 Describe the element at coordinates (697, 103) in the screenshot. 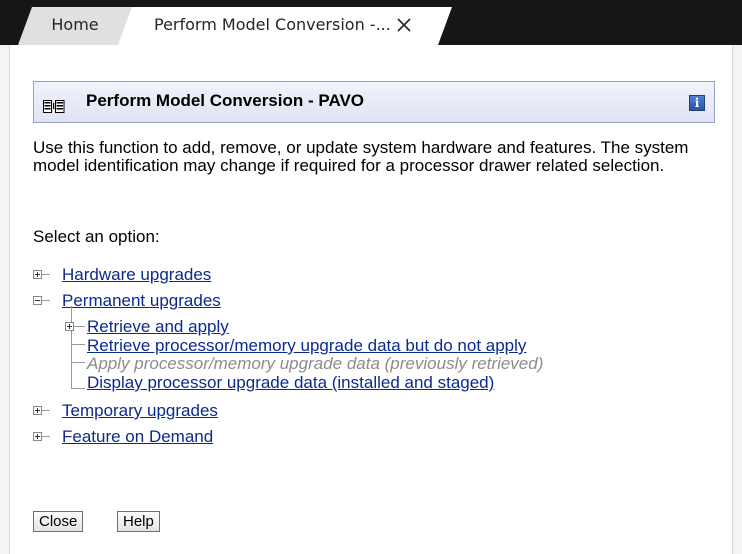

I see `info-icon: i` at that location.